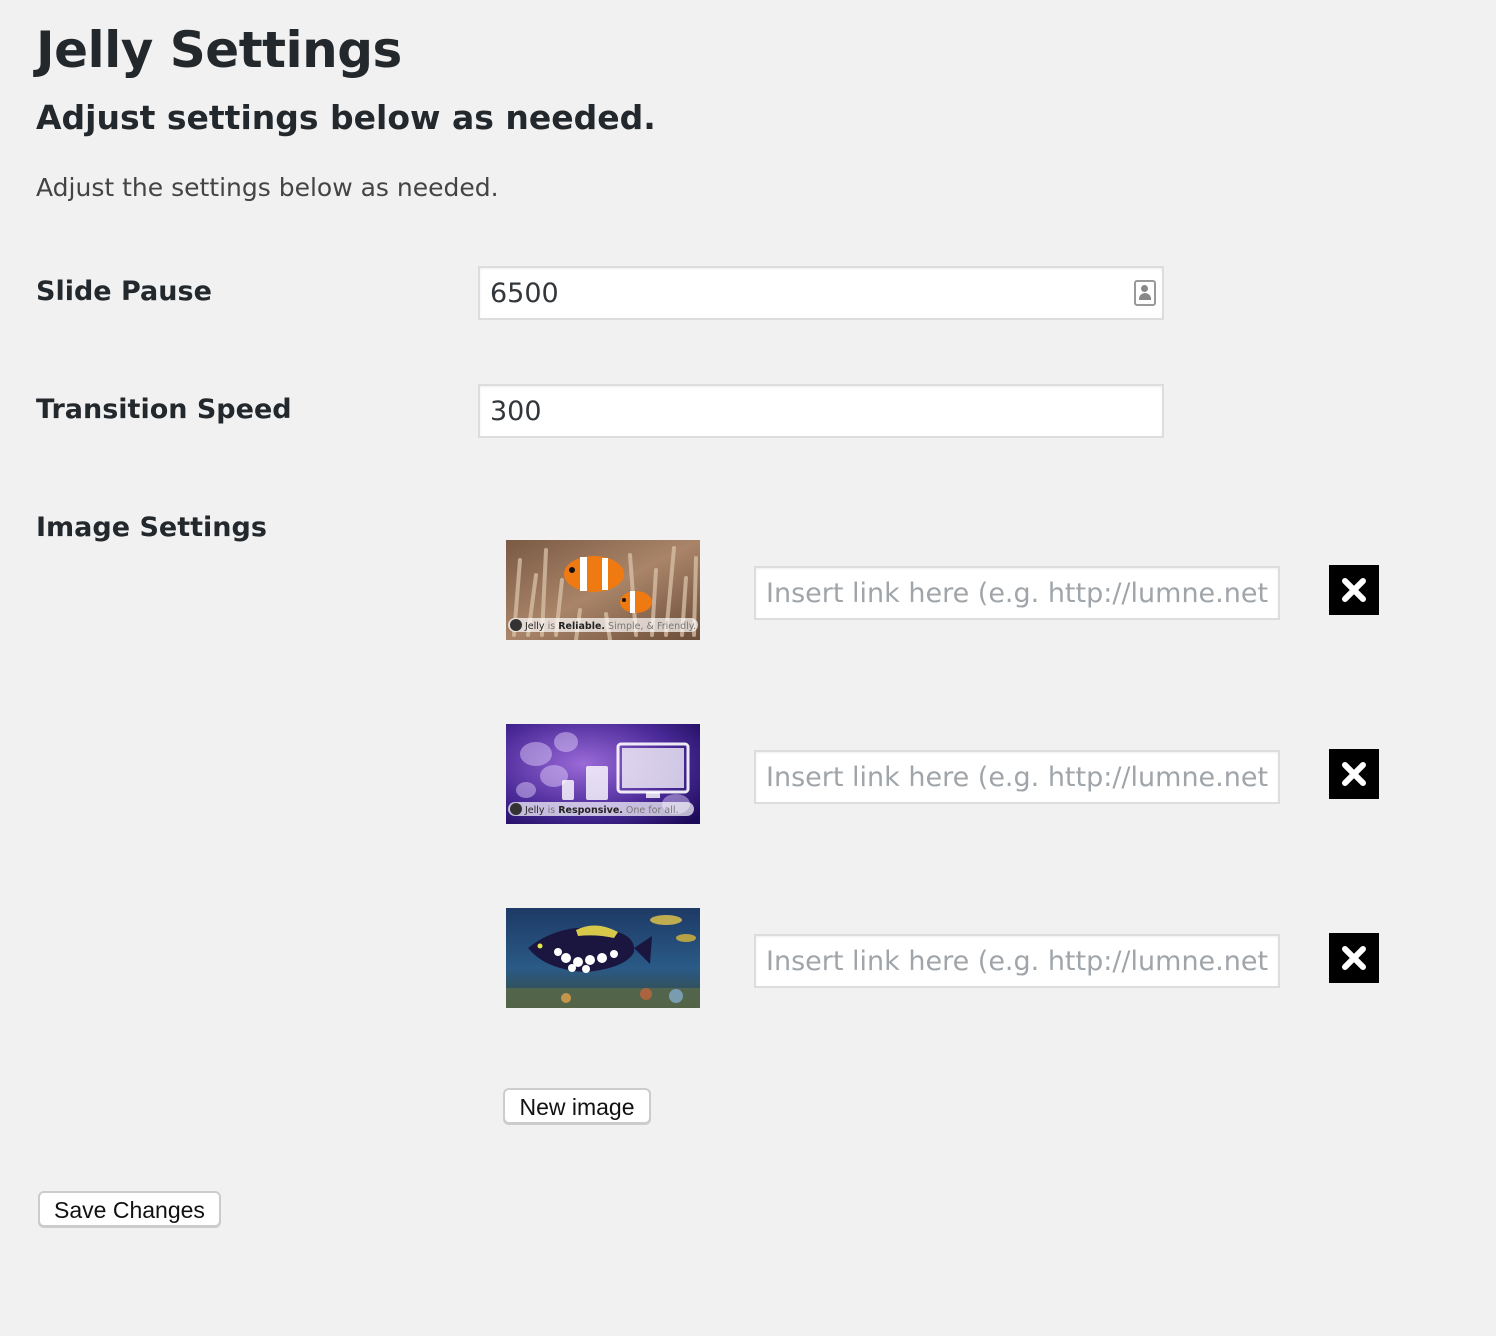  What do you see at coordinates (652, 810) in the screenshot?
I see `caption-rest: One for all.` at bounding box center [652, 810].